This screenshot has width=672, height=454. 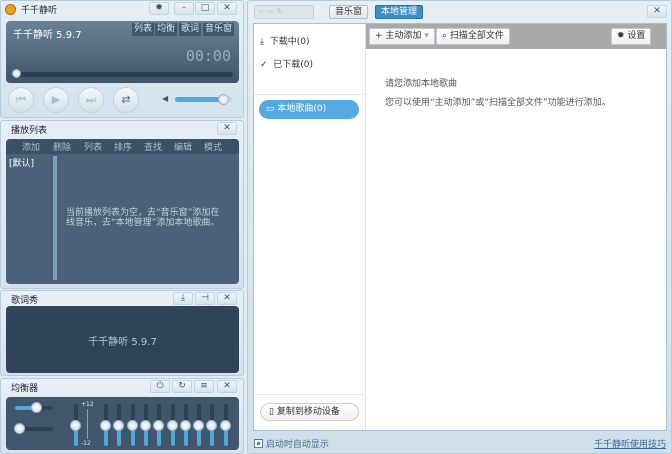 I want to click on manager-close-button: ✕, so click(x=657, y=11).